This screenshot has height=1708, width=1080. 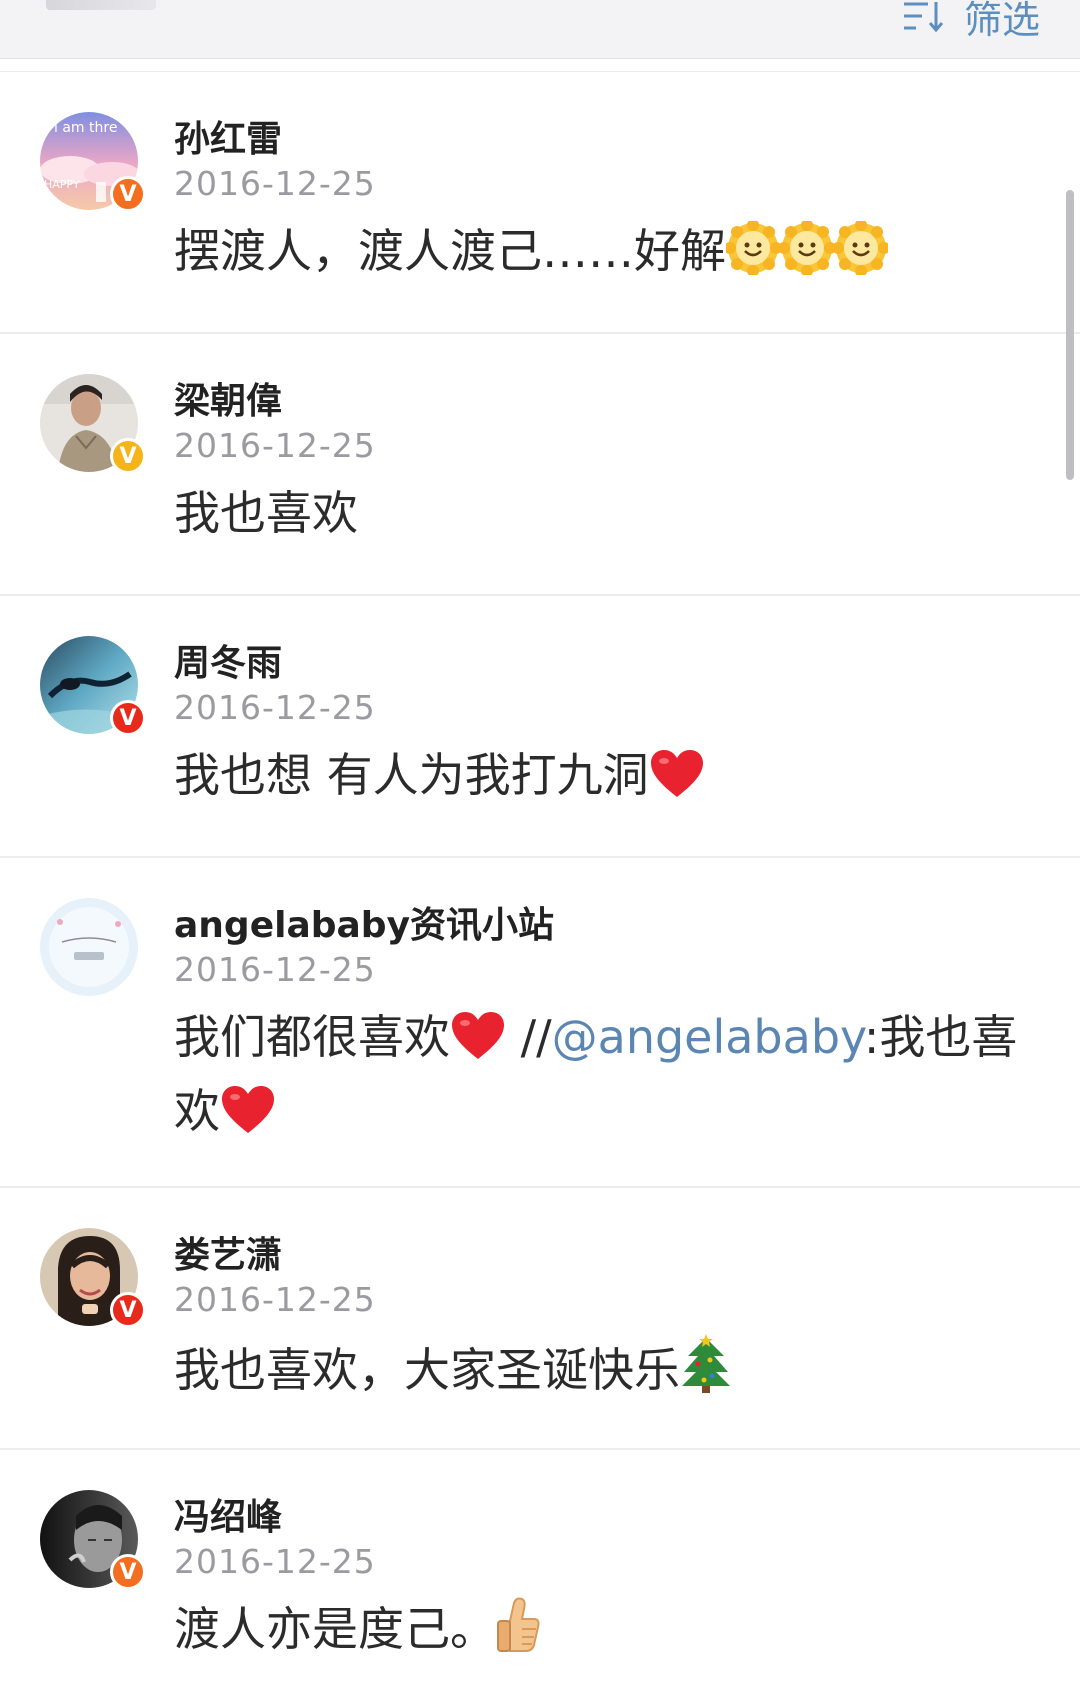 What do you see at coordinates (540, 29) in the screenshot?
I see `top-toolbar: 筛选` at bounding box center [540, 29].